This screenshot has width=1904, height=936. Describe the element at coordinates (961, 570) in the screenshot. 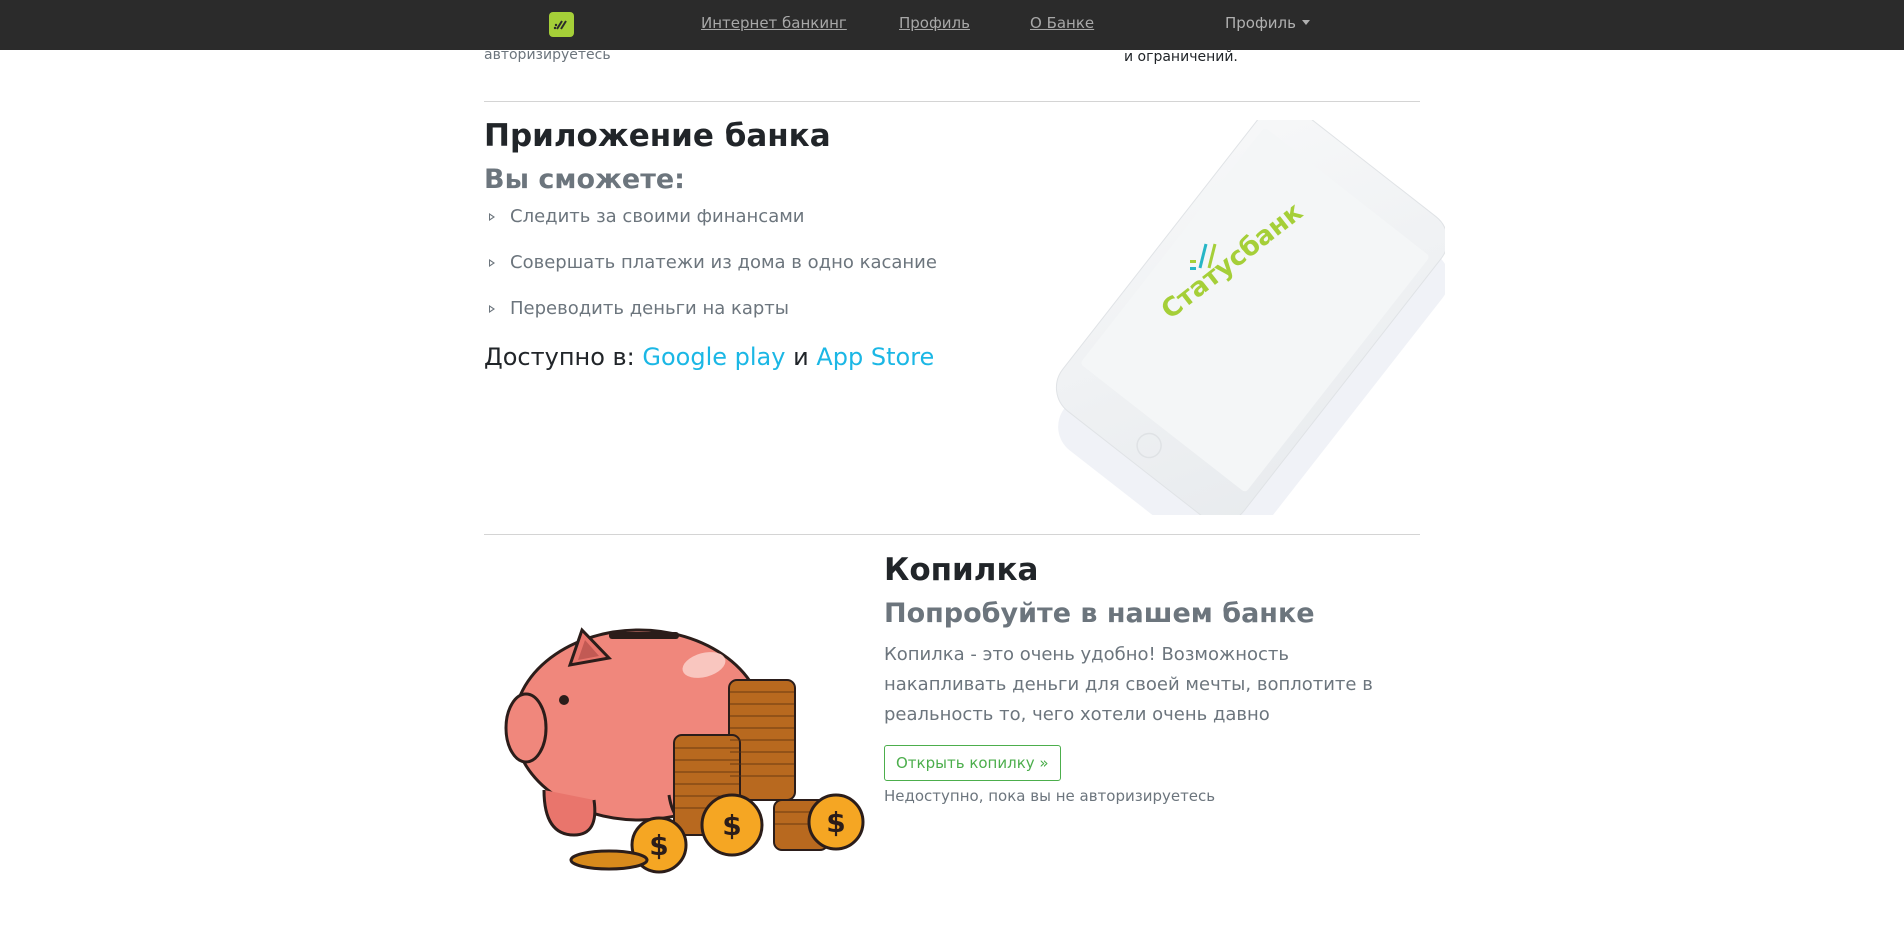

I see `piggy-section-title: Копилка` at that location.